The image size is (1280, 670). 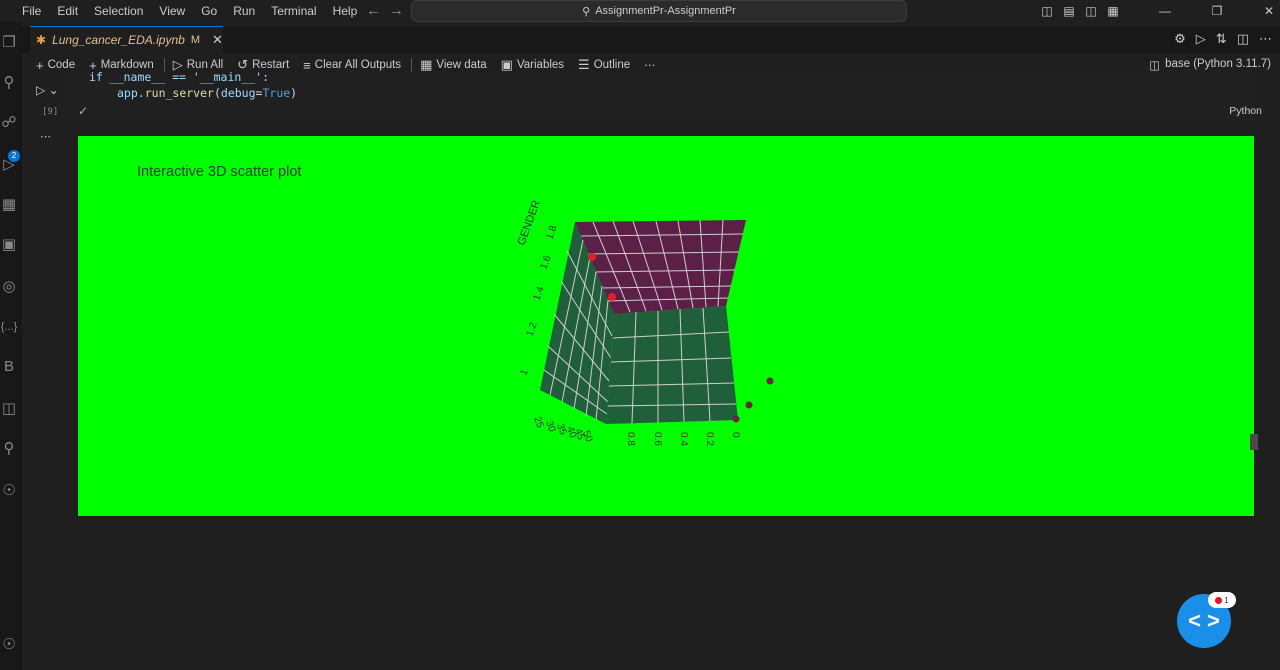 I want to click on code-arg: debug, so click(x=238, y=93).